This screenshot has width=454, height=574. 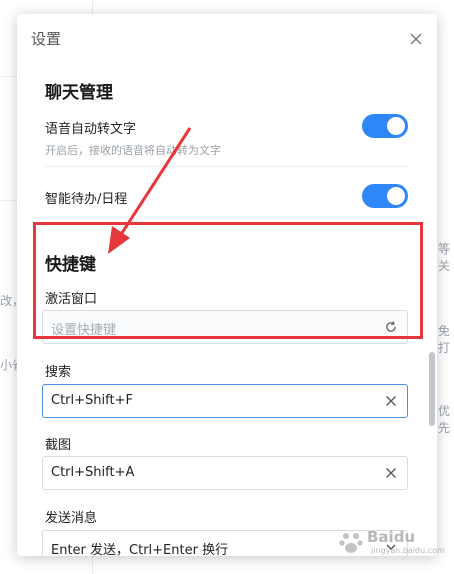 What do you see at coordinates (86, 199) in the screenshot?
I see `smart-todo-label: 智能待办/日程` at bounding box center [86, 199].